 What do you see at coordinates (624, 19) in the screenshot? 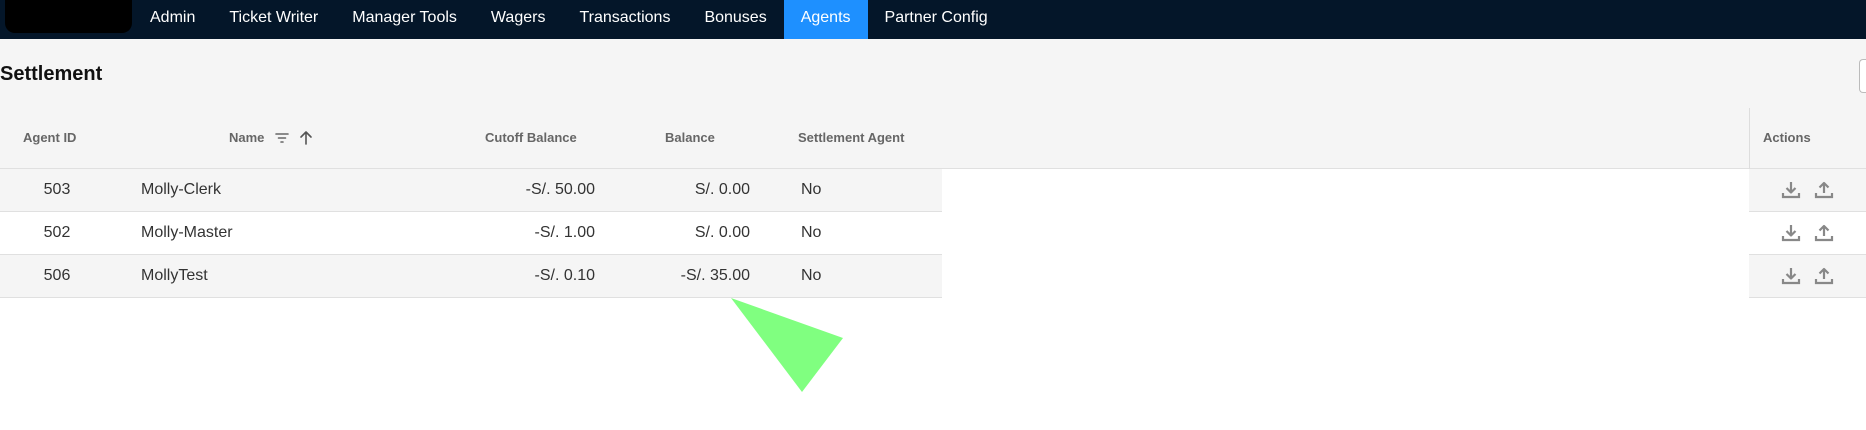
I see `nav-item-transactions: Transactions` at bounding box center [624, 19].